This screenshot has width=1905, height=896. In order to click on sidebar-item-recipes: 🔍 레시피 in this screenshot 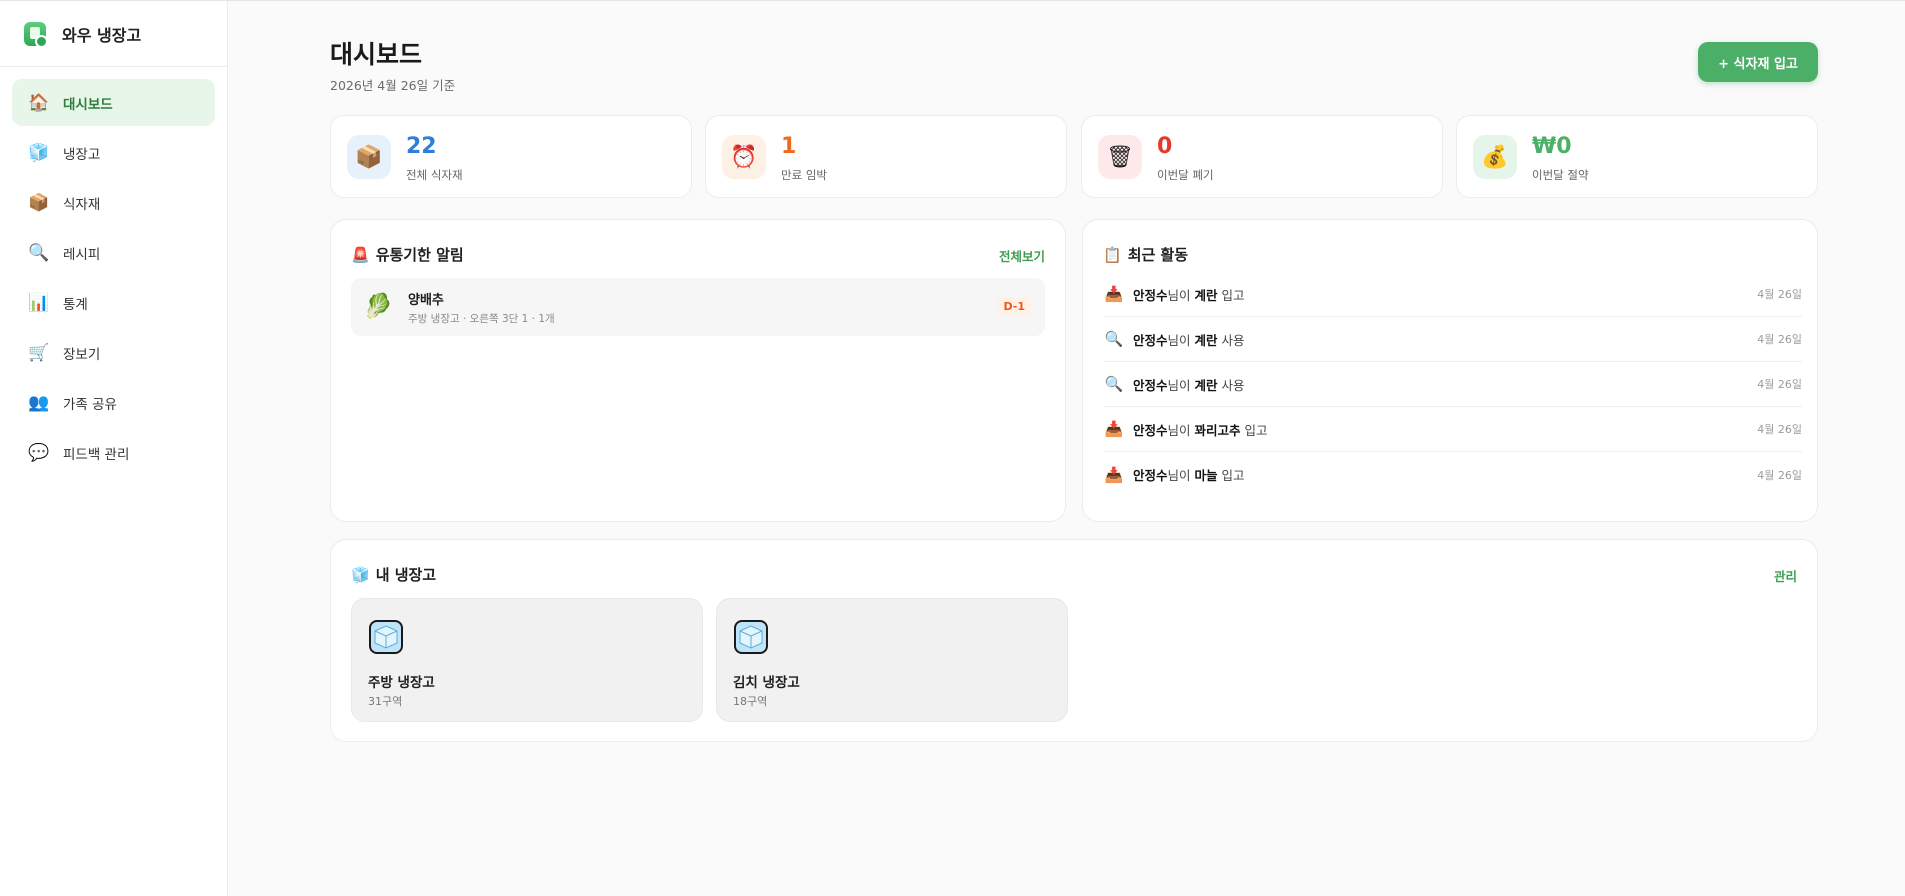, I will do `click(113, 252)`.